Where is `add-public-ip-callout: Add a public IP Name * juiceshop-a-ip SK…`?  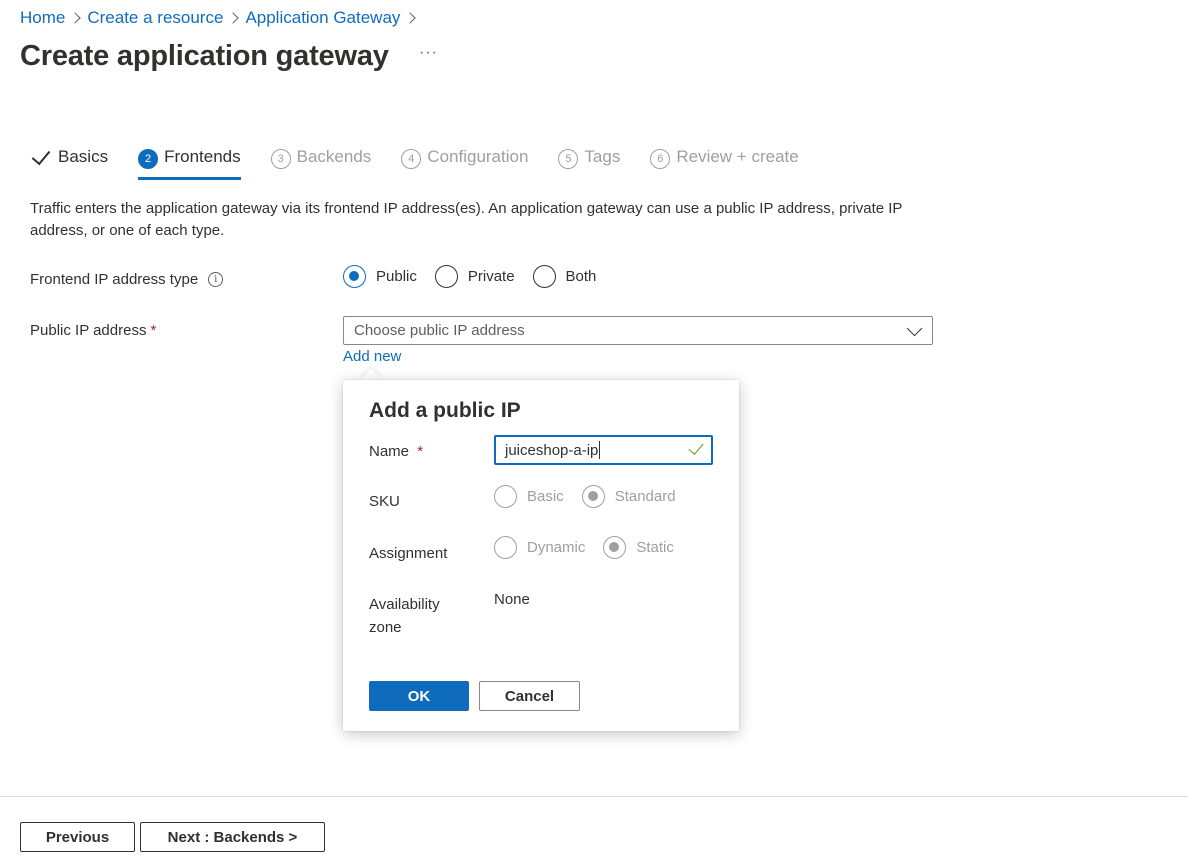 add-public-ip-callout: Add a public IP Name * juiceshop-a-ip SK… is located at coordinates (541, 555).